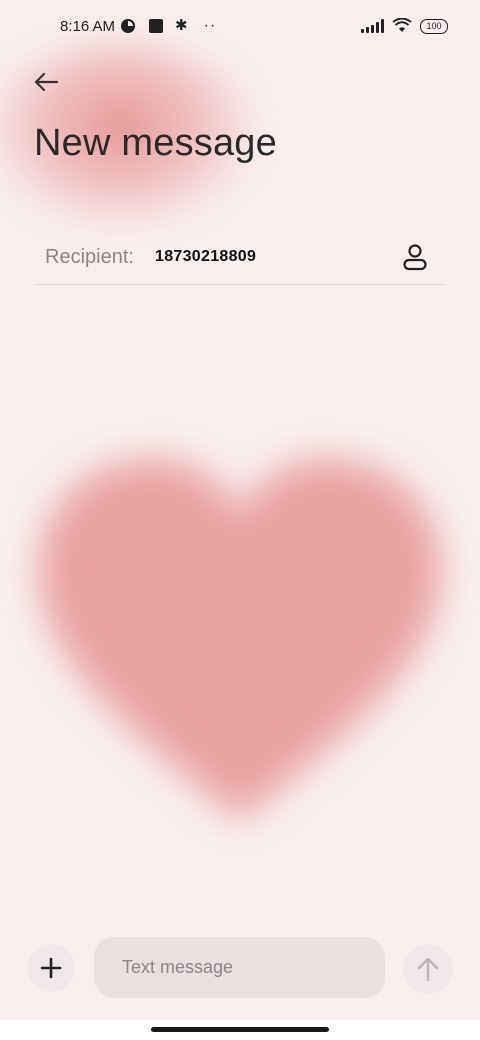 This screenshot has width=480, height=1040. I want to click on composer, so click(240, 968).